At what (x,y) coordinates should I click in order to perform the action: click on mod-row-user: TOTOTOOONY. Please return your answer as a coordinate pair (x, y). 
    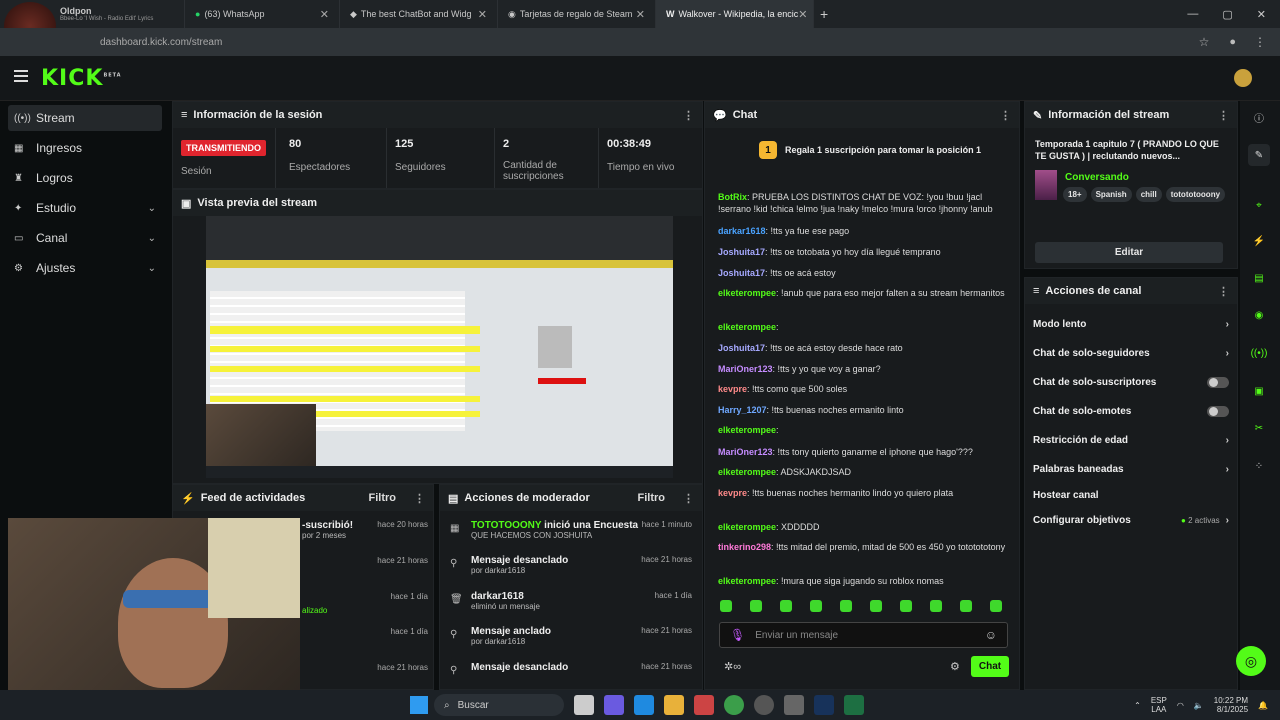
    Looking at the image, I should click on (506, 525).